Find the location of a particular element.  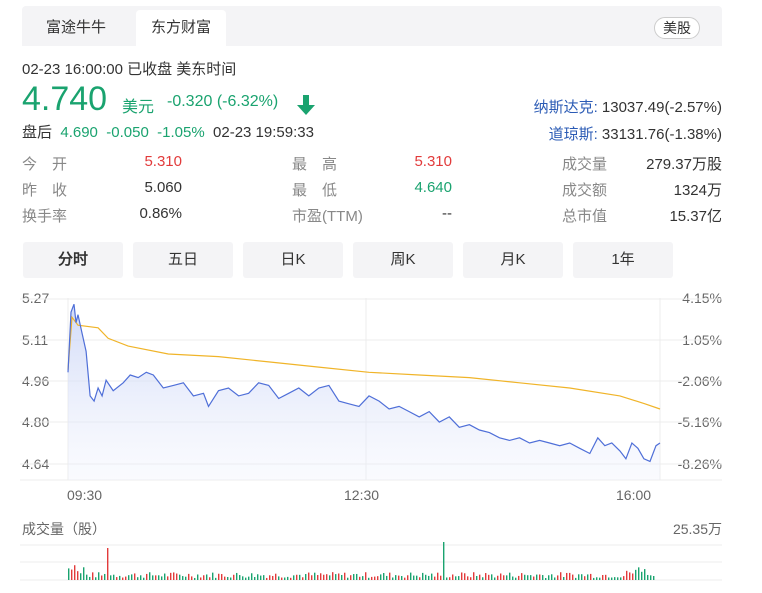

period-tab-intraday: 分时 is located at coordinates (73, 260).